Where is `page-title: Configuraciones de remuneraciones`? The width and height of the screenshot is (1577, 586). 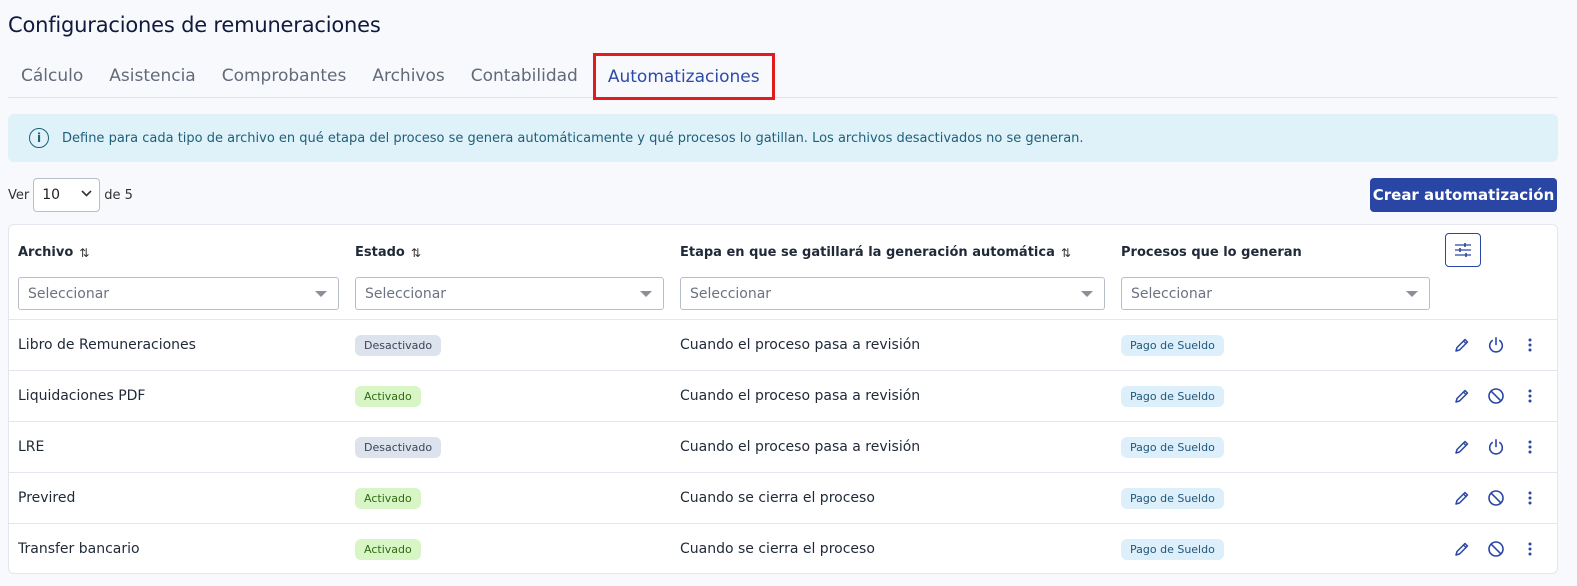 page-title: Configuraciones de remuneraciones is located at coordinates (194, 25).